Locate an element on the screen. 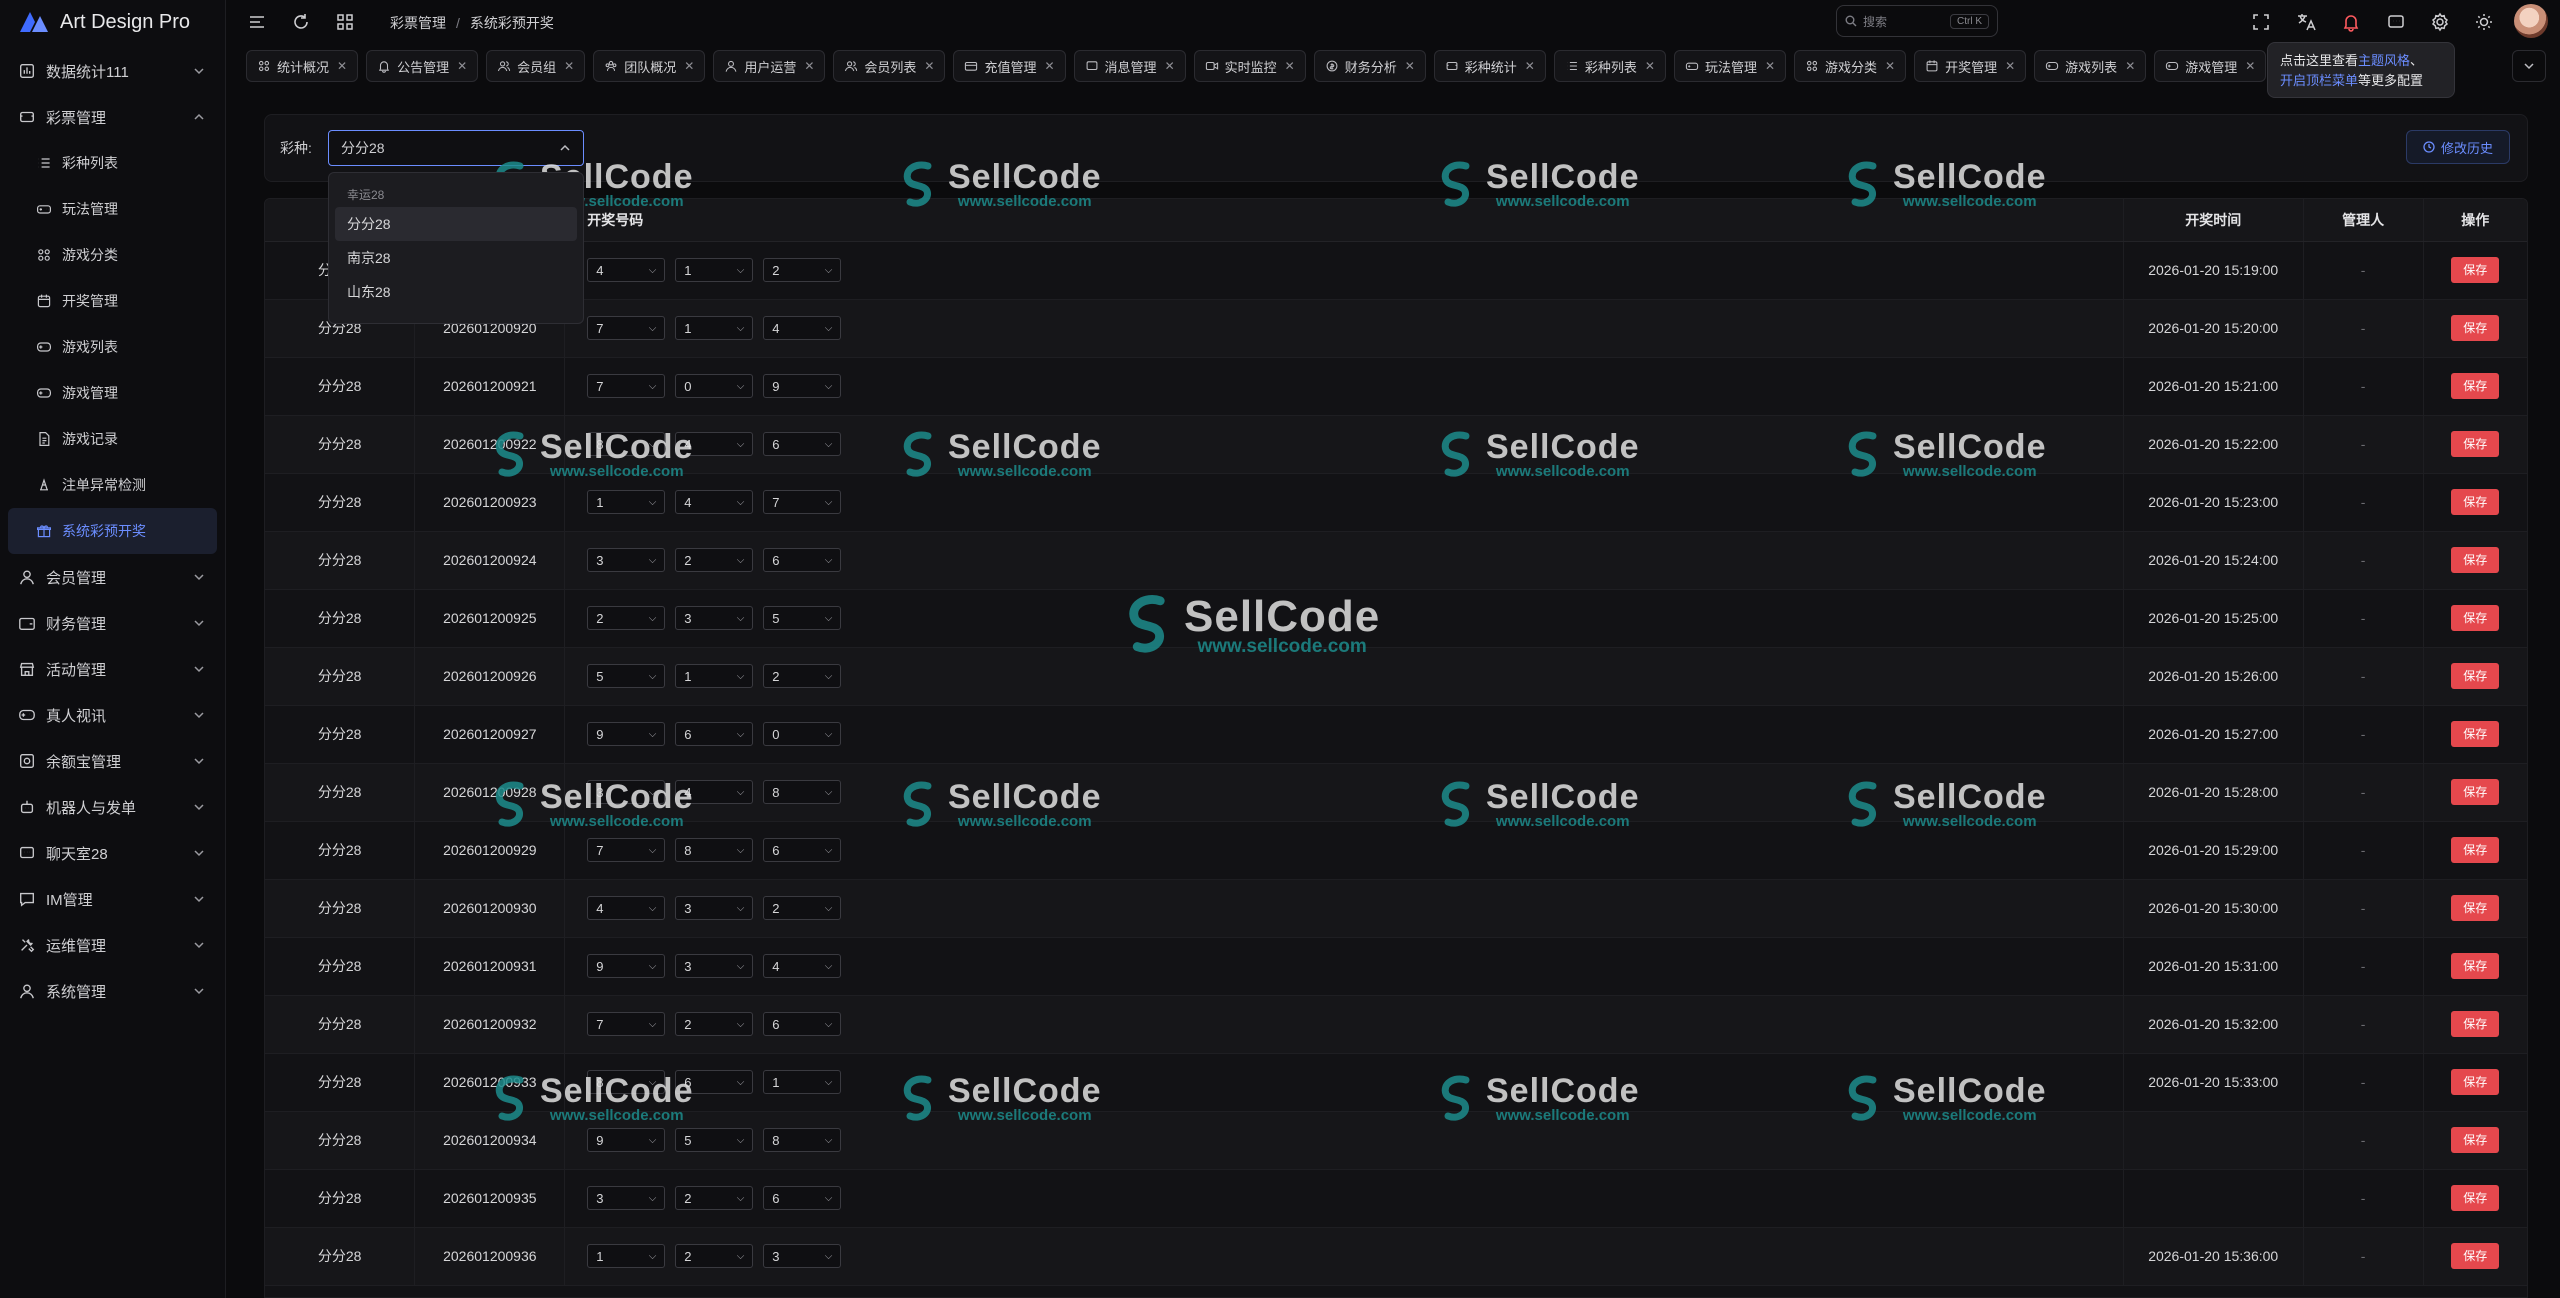  lottery-type-select: 分分28 is located at coordinates (456, 148).